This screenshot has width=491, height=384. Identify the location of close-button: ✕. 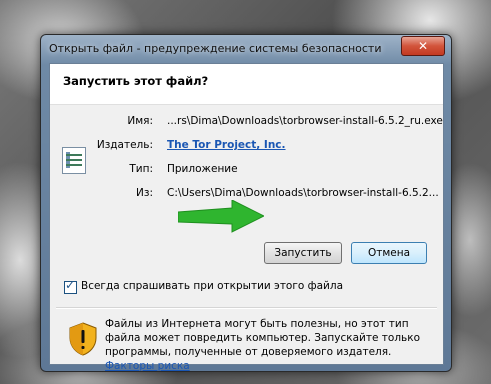
(423, 46).